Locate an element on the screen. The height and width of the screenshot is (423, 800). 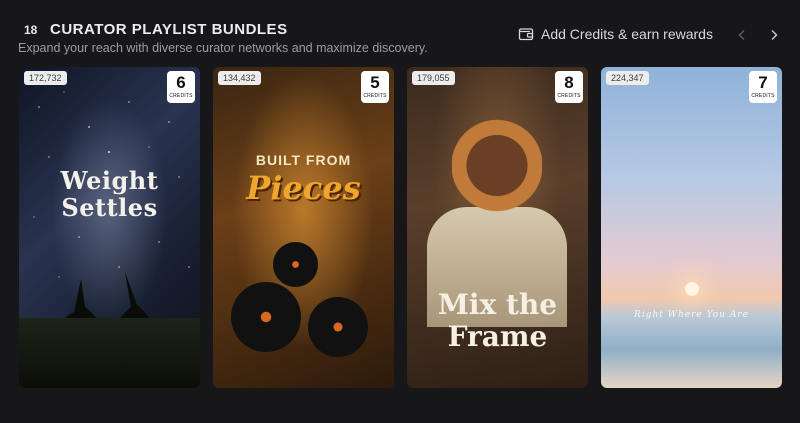
add-credits-label: Add Credits & earn rewards is located at coordinates (627, 34).